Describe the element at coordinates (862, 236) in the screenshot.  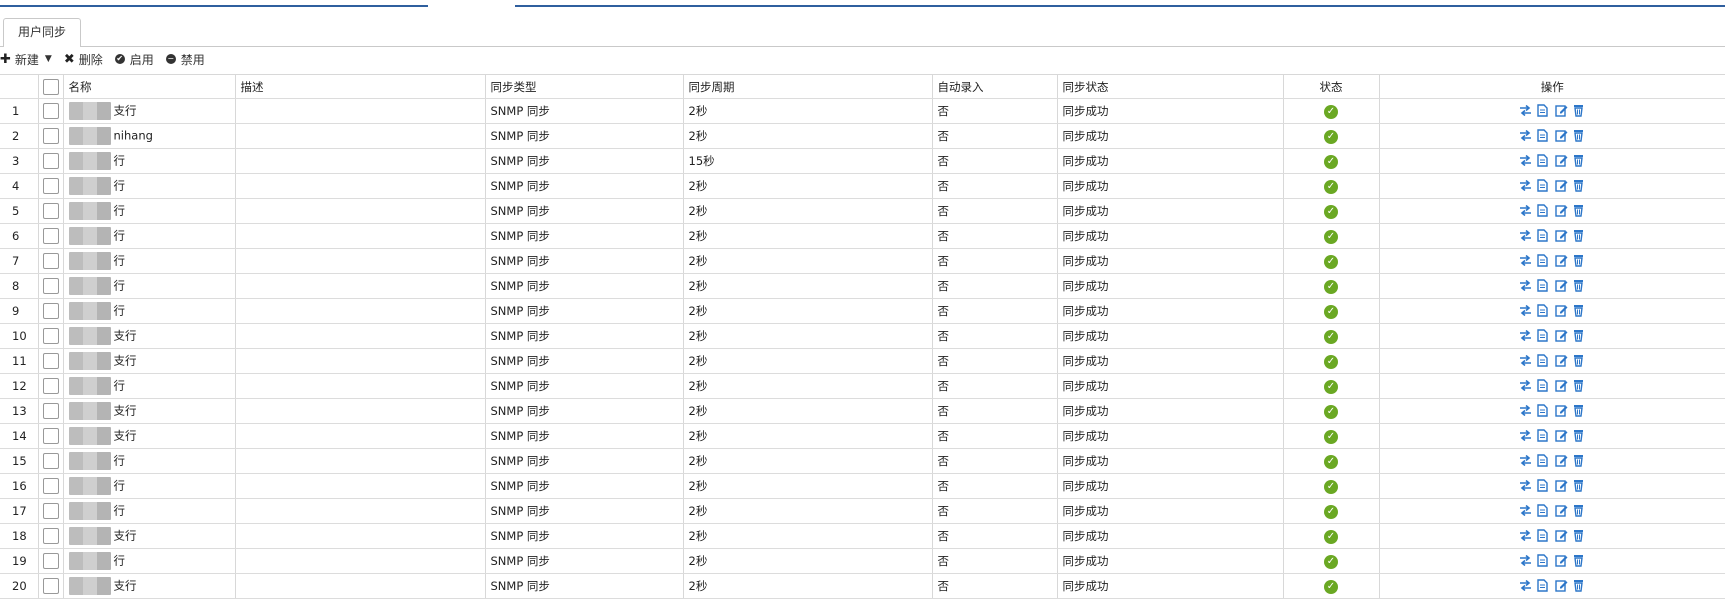
I see `table-row: 6 行 SNMP 同步 2秒否同步成功 ✓` at that location.